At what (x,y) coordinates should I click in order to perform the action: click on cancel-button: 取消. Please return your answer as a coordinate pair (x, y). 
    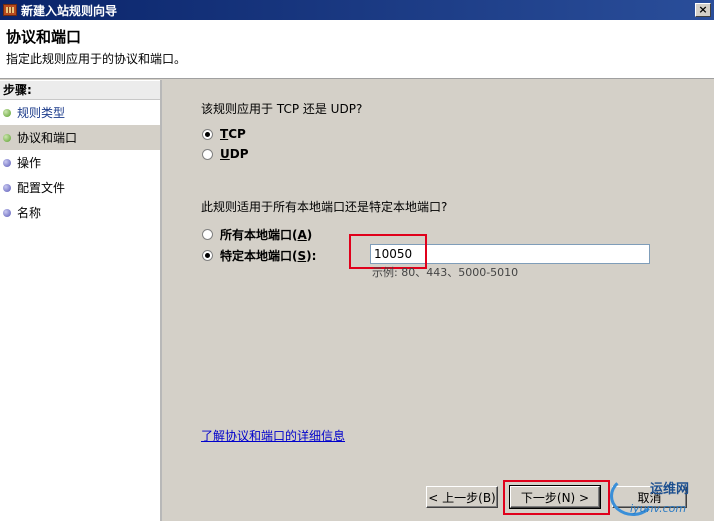
    Looking at the image, I should click on (649, 497).